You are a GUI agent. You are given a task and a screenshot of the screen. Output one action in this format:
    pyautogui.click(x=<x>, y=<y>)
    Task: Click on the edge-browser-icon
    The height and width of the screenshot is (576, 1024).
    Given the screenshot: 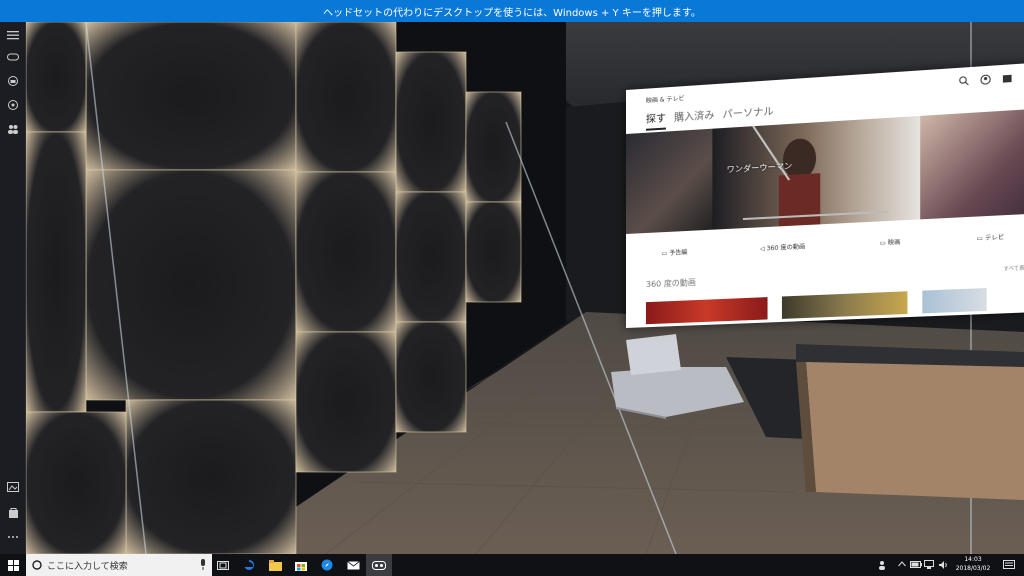 What is the action you would take?
    pyautogui.click(x=249, y=565)
    